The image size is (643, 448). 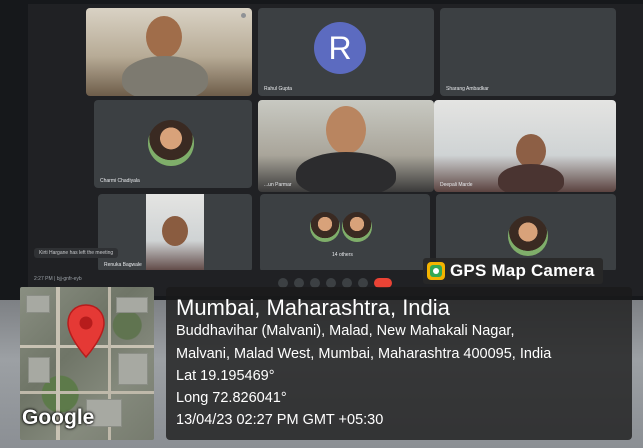 What do you see at coordinates (342, 255) in the screenshot?
I see `participant-count: 14 others` at bounding box center [342, 255].